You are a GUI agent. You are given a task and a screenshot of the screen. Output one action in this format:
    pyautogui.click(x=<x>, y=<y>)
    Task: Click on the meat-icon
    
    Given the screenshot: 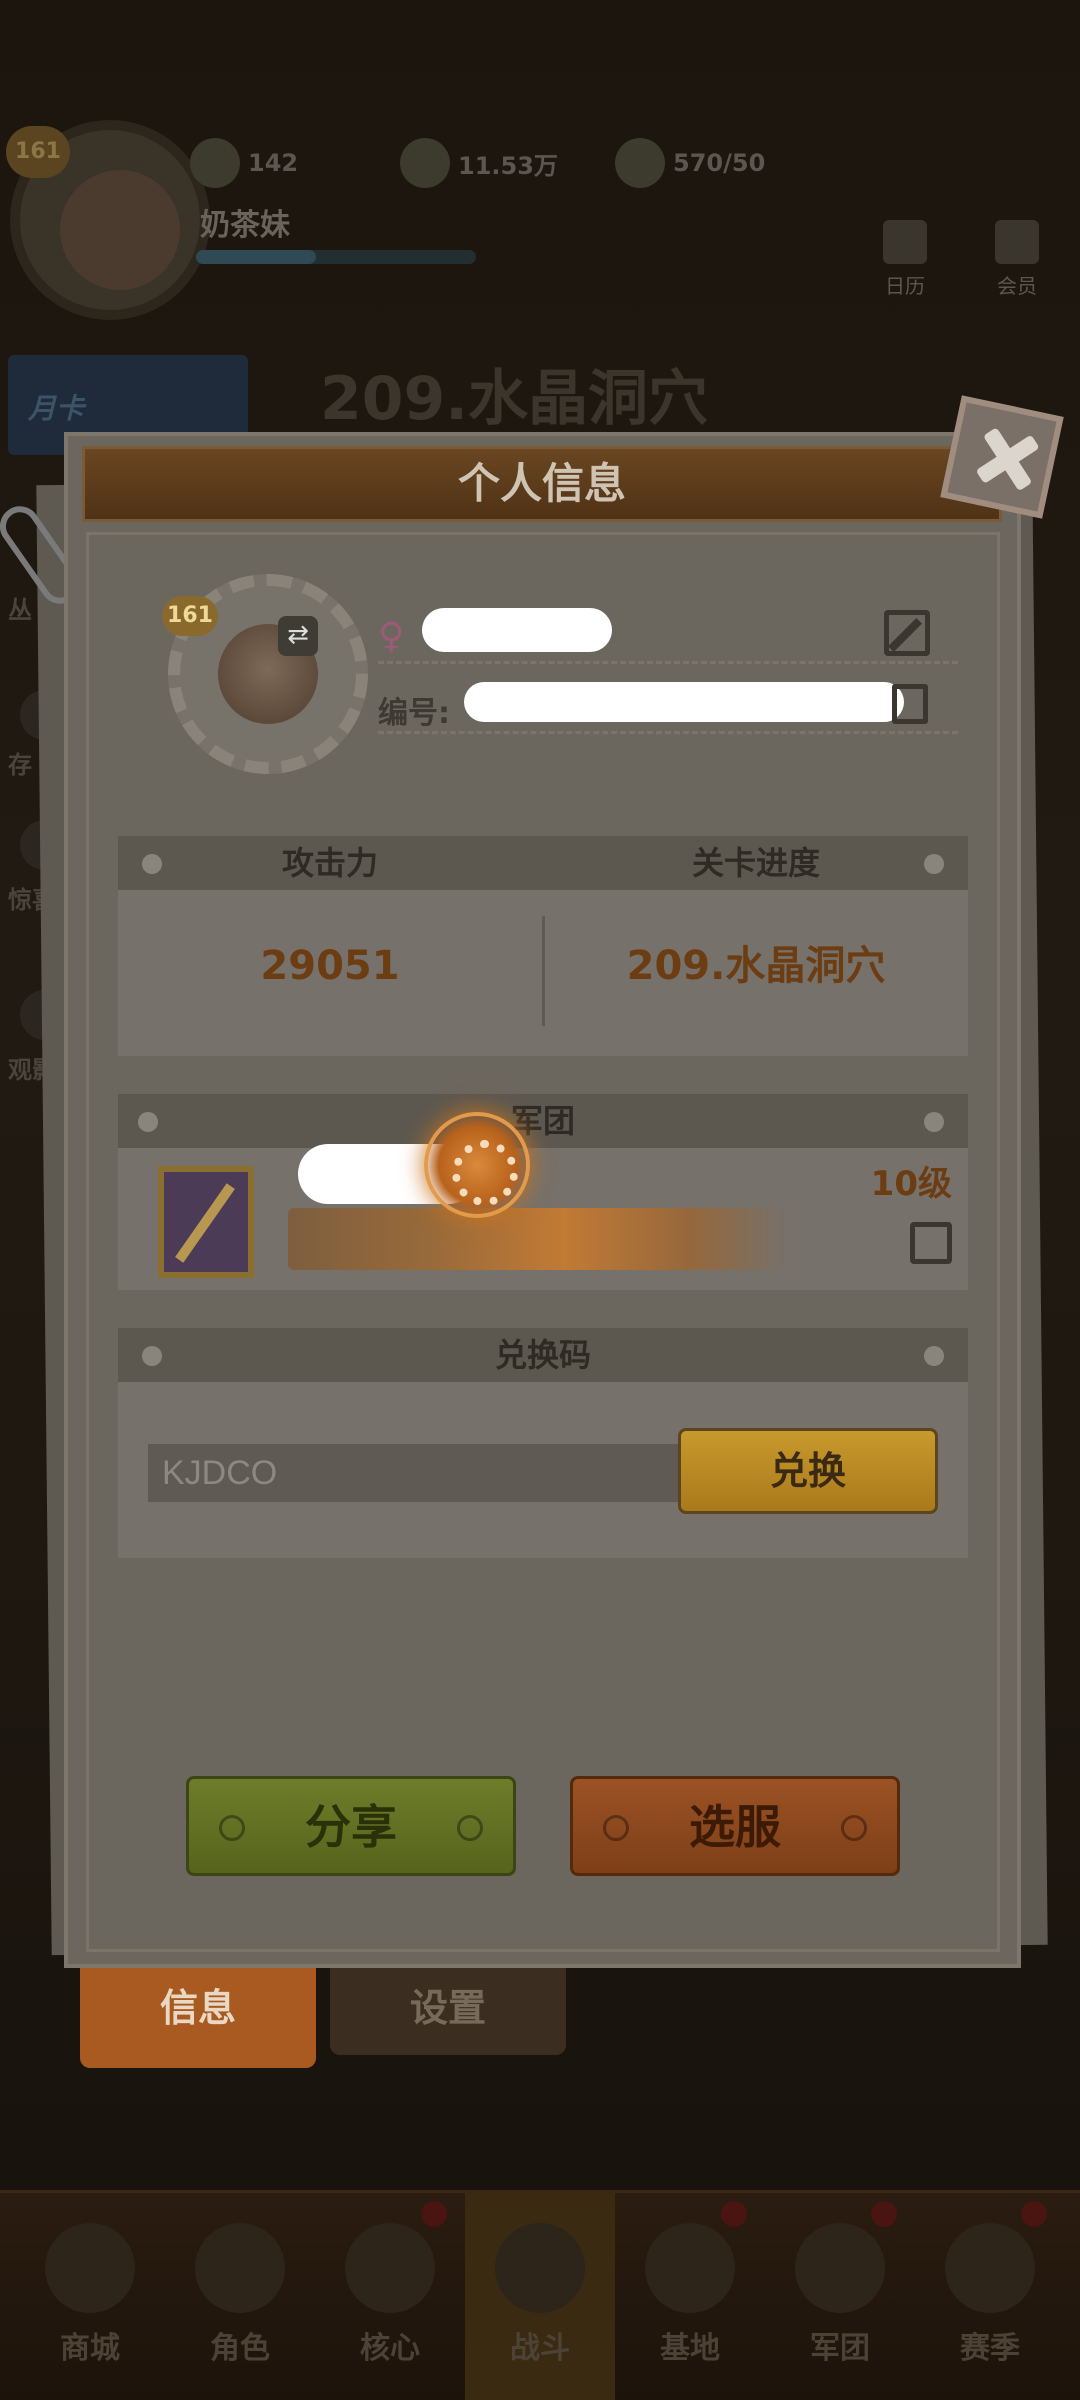 What is the action you would take?
    pyautogui.click(x=640, y=163)
    